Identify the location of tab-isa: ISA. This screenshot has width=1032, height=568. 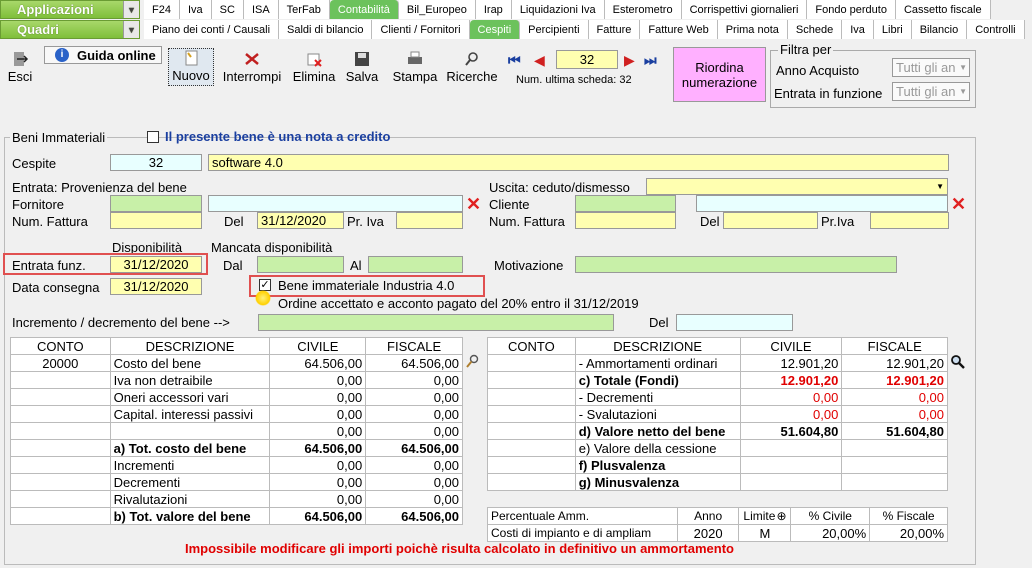
(261, 9).